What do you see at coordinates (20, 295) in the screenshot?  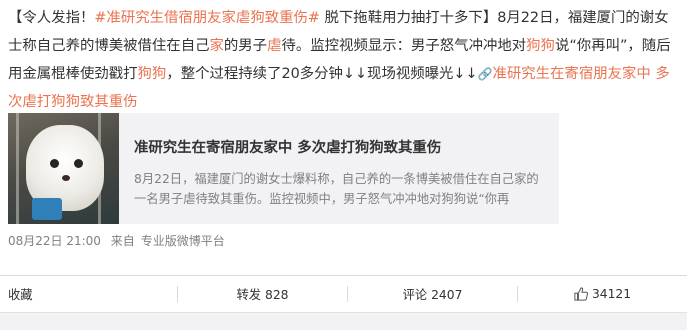 I see `favorite-label: 收藏` at bounding box center [20, 295].